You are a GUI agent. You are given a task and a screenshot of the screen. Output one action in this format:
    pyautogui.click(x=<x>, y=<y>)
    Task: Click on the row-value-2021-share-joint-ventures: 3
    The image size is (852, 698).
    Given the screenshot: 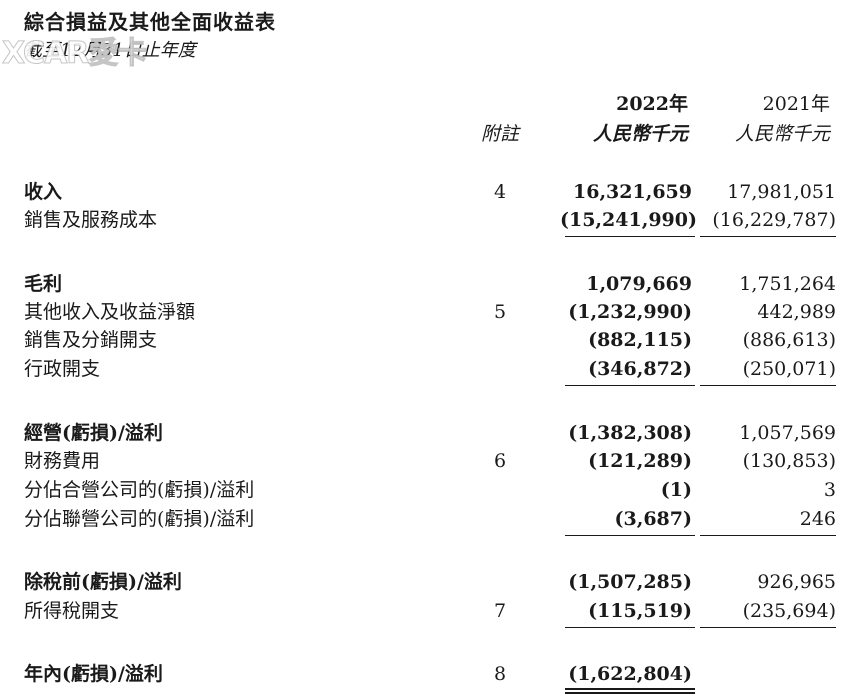 What is the action you would take?
    pyautogui.click(x=829, y=490)
    